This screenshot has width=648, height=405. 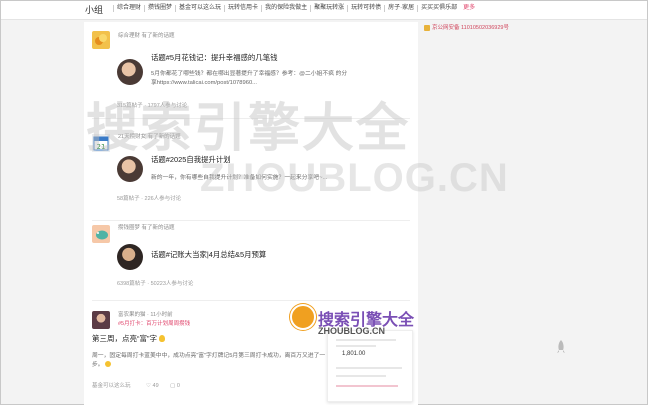 What do you see at coordinates (111, 386) in the screenshot?
I see `post-group-link: 基金可以这么玩` at bounding box center [111, 386].